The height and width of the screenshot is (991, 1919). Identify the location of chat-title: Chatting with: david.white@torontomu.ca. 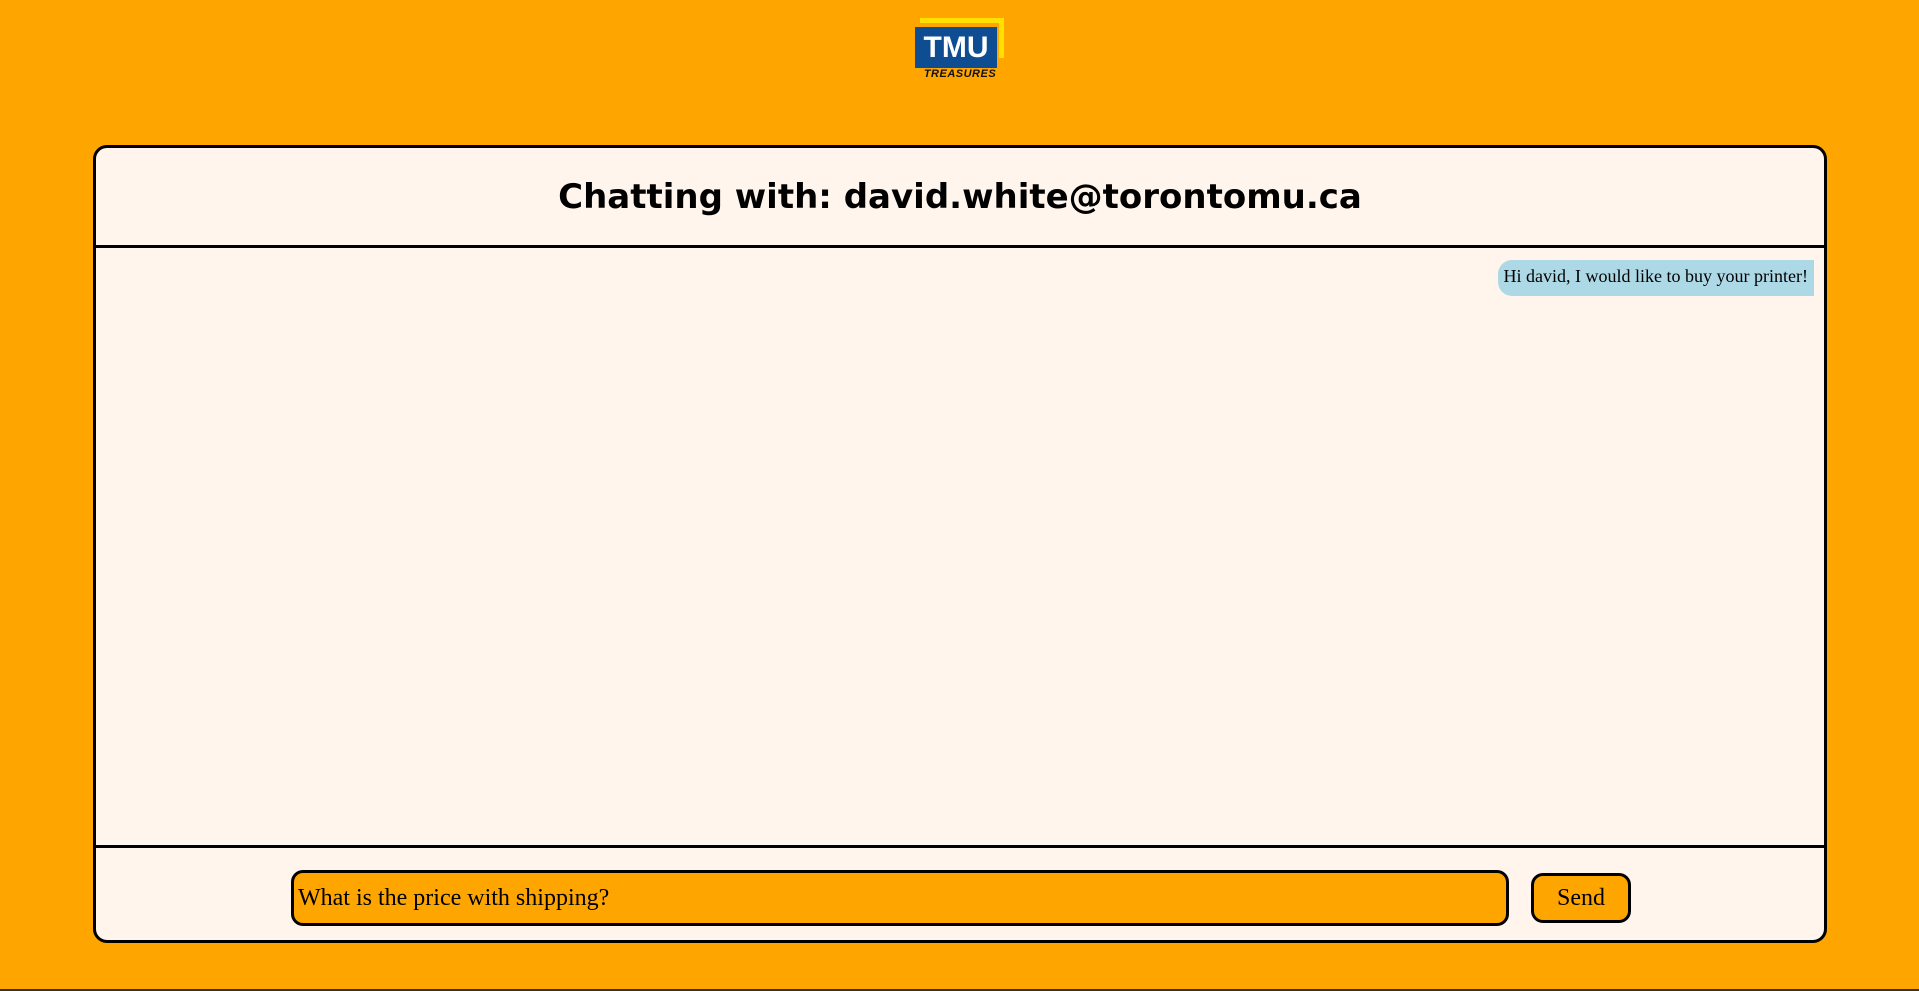
(960, 196).